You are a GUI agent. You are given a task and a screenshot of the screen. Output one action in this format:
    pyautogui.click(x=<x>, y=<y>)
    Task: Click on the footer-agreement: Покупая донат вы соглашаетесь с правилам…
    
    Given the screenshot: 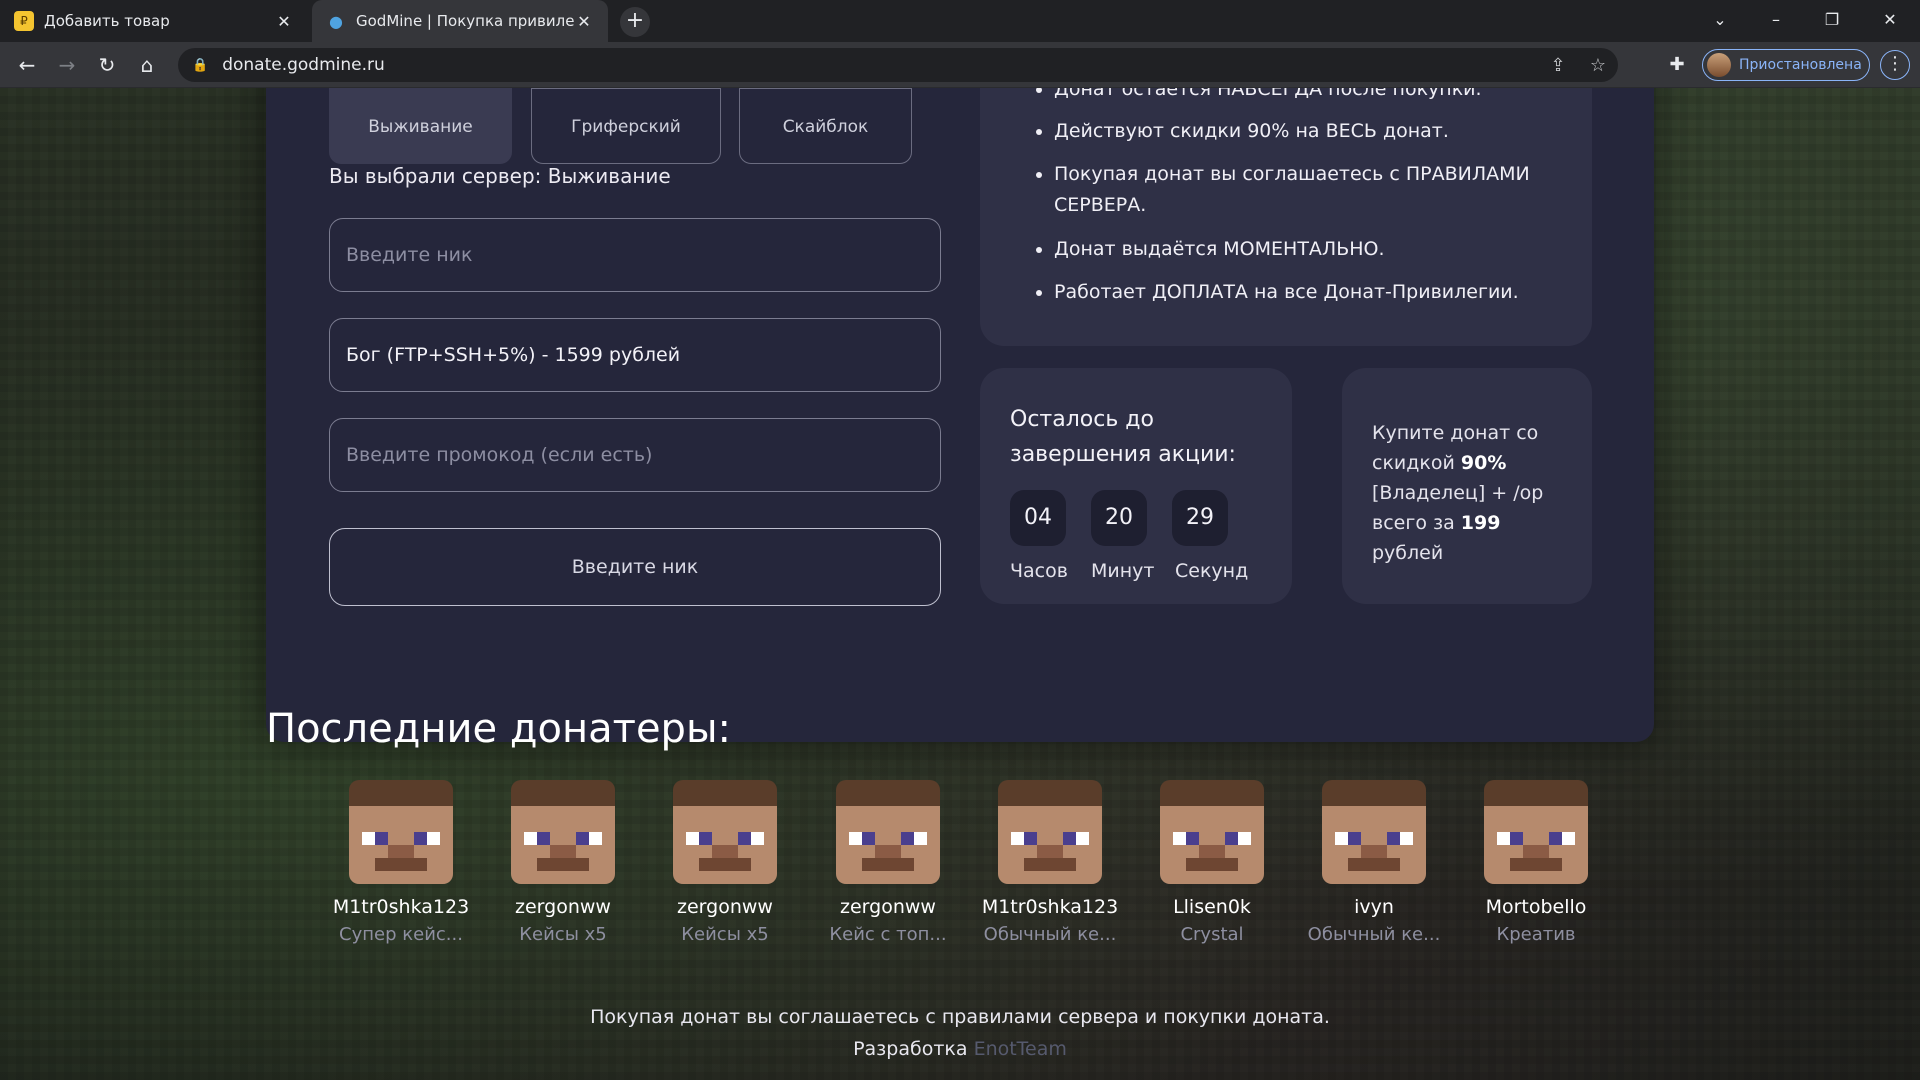 What is the action you would take?
    pyautogui.click(x=960, y=1017)
    